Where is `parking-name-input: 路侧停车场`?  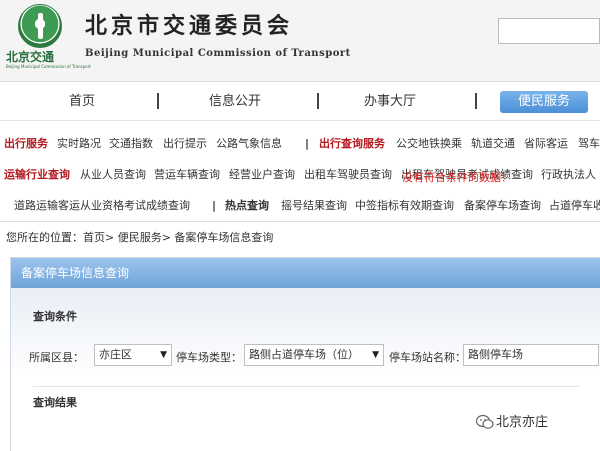
parking-name-input: 路侧停车场 is located at coordinates (531, 355).